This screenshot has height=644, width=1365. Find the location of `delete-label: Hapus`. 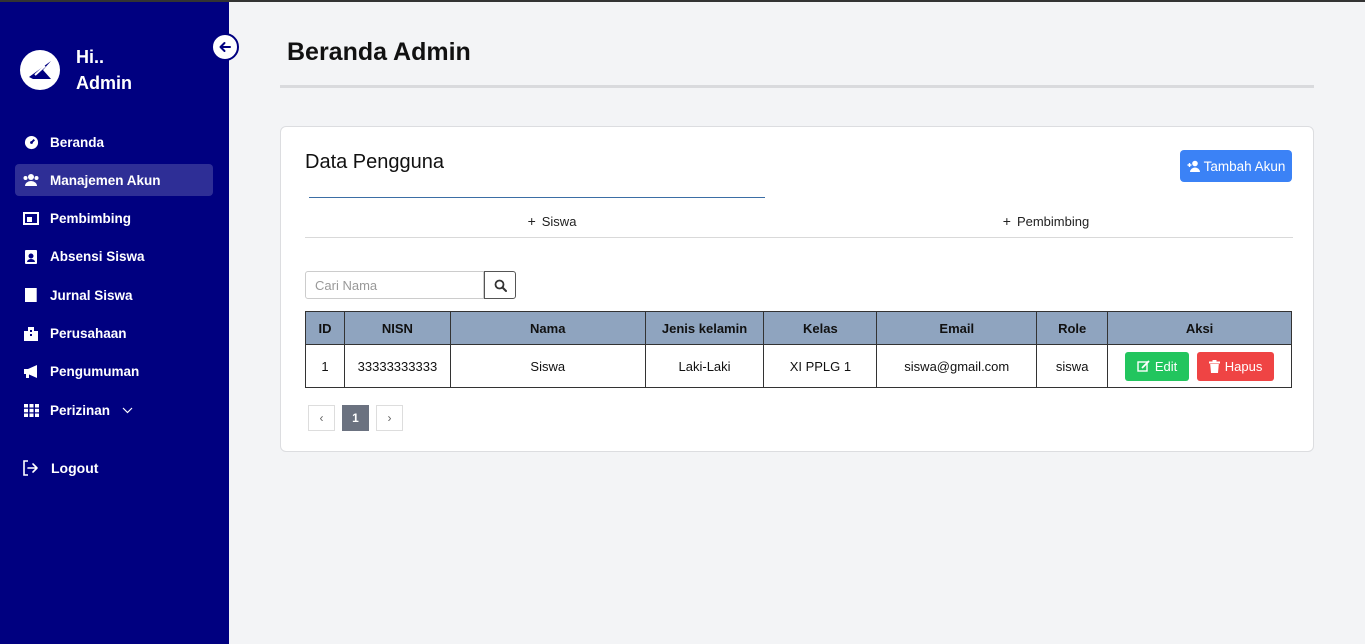

delete-label: Hapus is located at coordinates (1243, 366).